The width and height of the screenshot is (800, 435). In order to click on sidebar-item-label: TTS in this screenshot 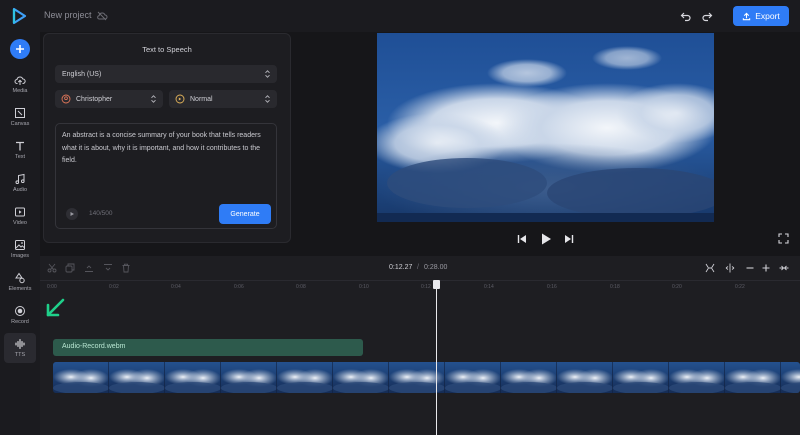, I will do `click(20, 355)`.